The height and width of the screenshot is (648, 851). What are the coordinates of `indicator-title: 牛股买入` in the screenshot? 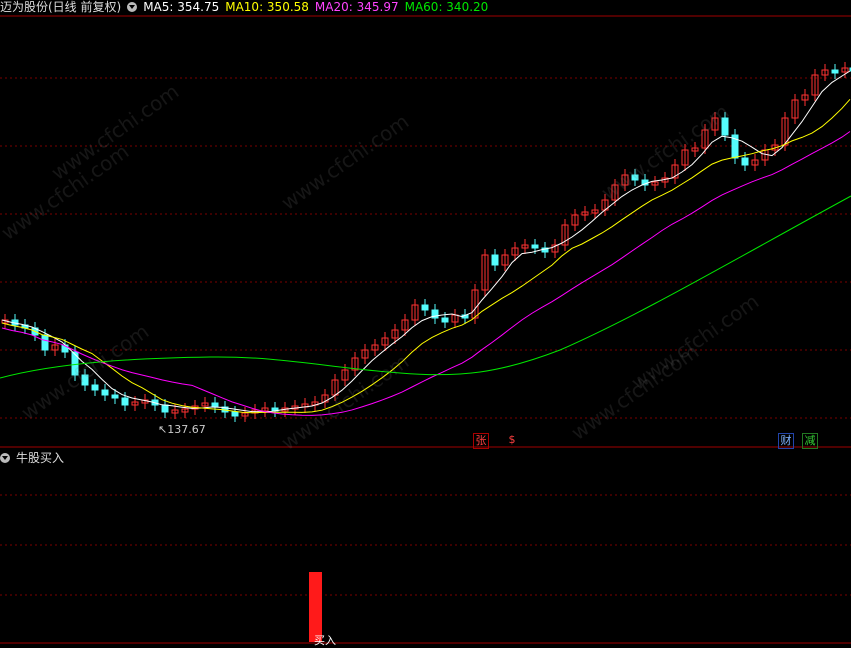 It's located at (40, 458).